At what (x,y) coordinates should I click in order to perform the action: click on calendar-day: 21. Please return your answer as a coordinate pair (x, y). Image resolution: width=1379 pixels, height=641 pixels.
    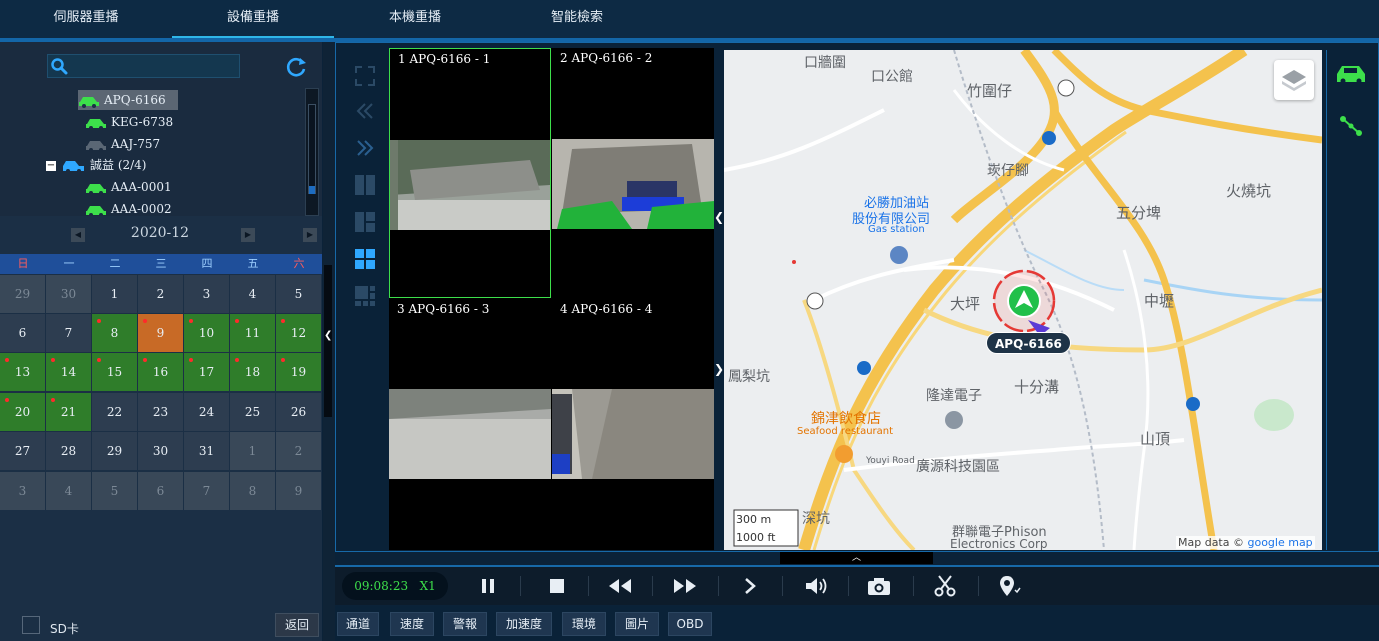
    Looking at the image, I should click on (68, 412).